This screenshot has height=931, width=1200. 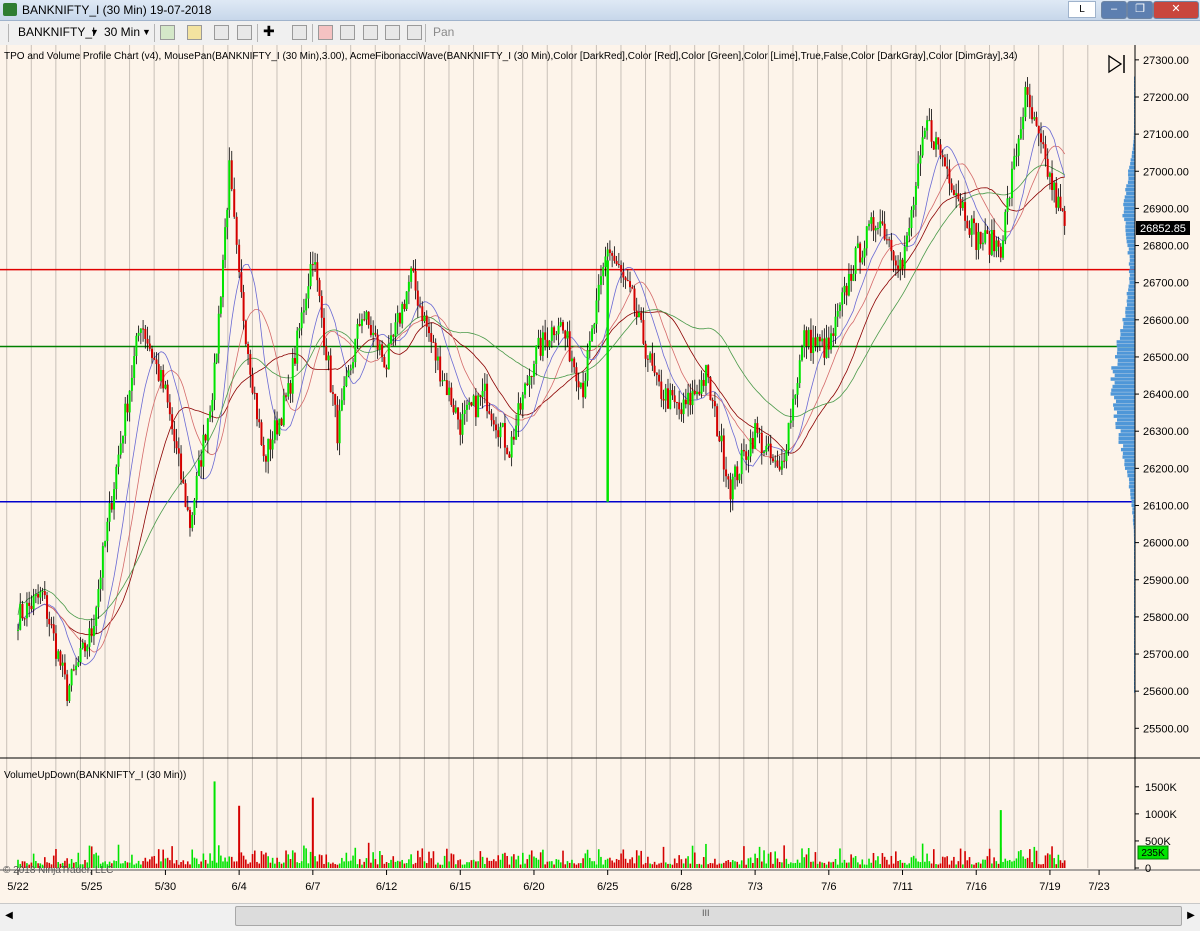 I want to click on close-button: ✕, so click(x=1176, y=10).